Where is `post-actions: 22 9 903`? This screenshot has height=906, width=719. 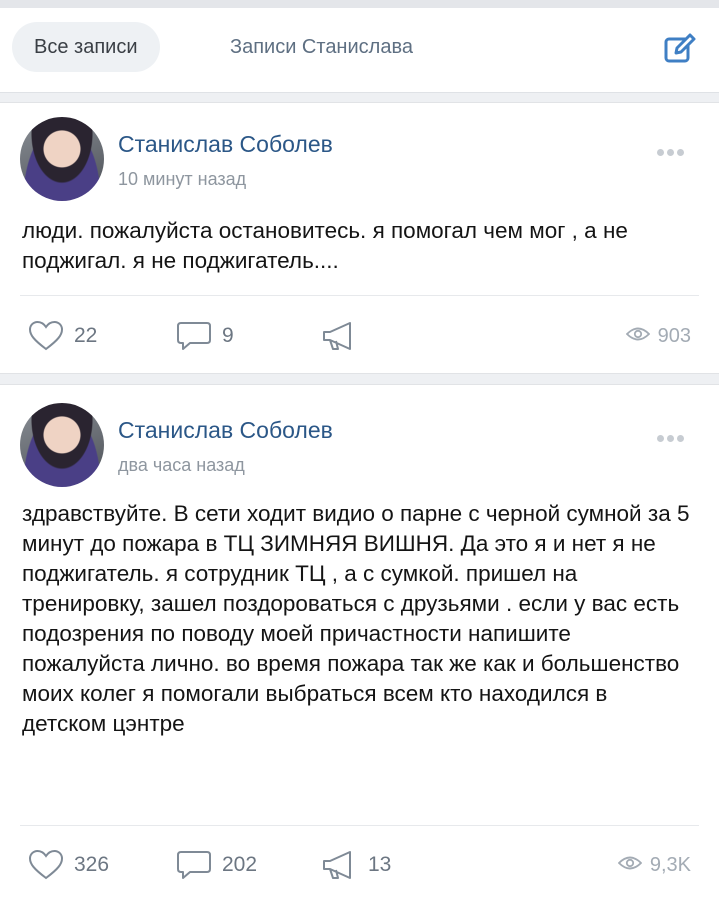
post-actions: 22 9 903 is located at coordinates (359, 336).